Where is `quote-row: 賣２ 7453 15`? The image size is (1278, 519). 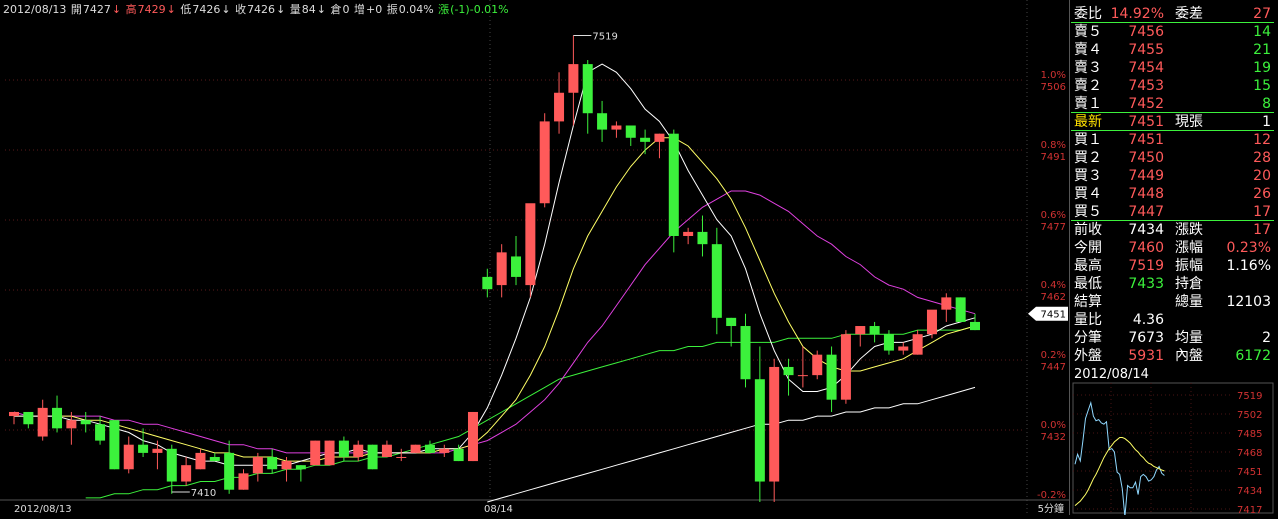
quote-row: 賣２ 7453 15 is located at coordinates (1172, 86).